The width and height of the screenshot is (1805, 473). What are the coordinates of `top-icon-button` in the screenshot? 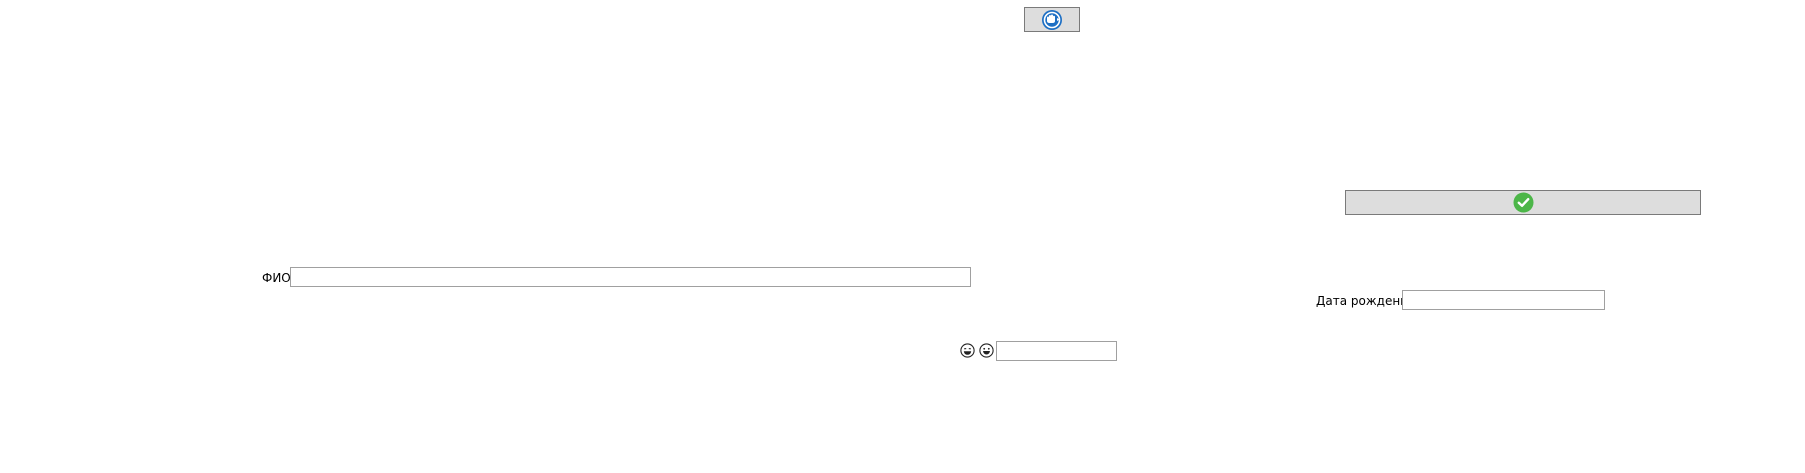 It's located at (1052, 19).